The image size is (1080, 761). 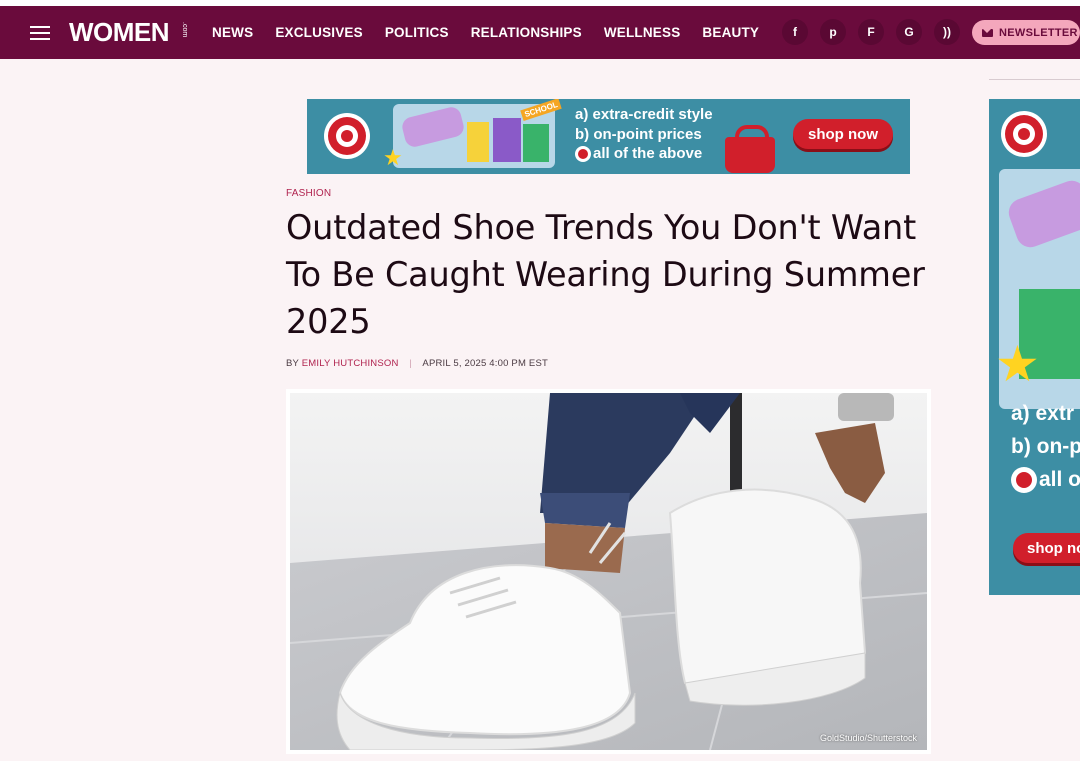 I want to click on ad-line-3: all of the above, so click(x=648, y=153).